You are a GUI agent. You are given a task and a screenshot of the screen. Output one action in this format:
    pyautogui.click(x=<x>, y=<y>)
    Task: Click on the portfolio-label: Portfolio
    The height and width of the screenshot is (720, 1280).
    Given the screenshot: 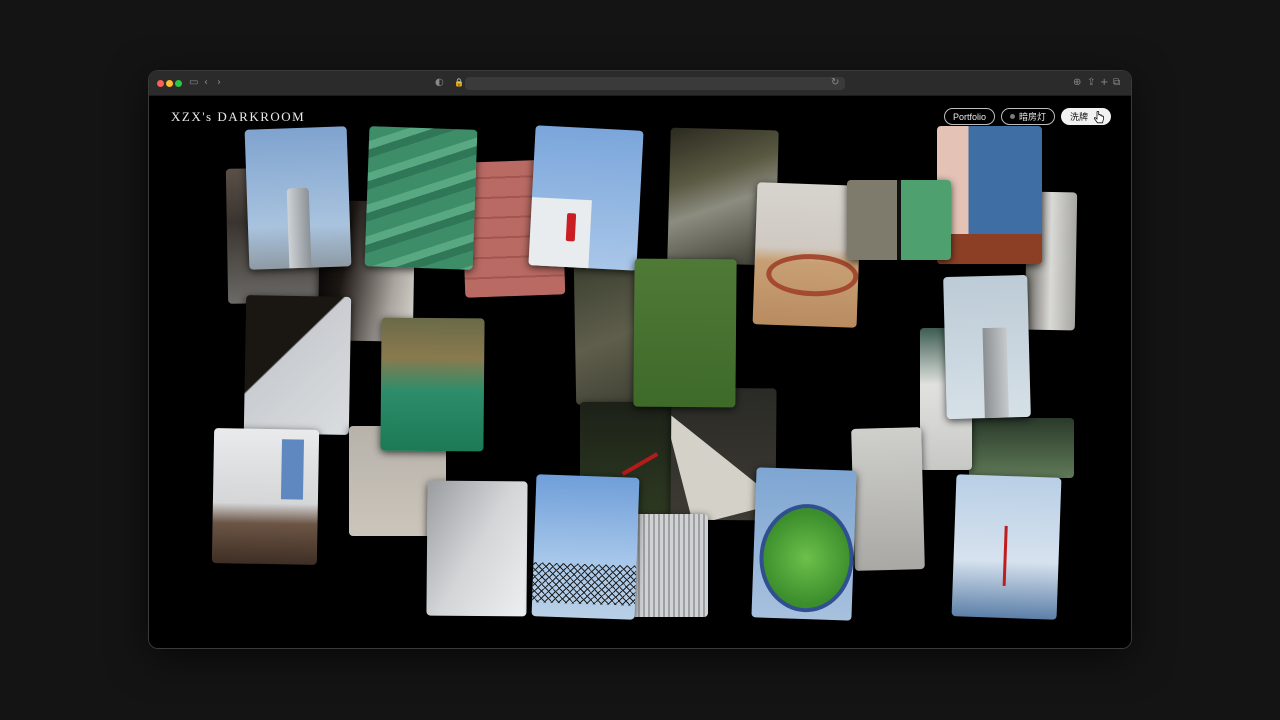 What is the action you would take?
    pyautogui.click(x=969, y=116)
    